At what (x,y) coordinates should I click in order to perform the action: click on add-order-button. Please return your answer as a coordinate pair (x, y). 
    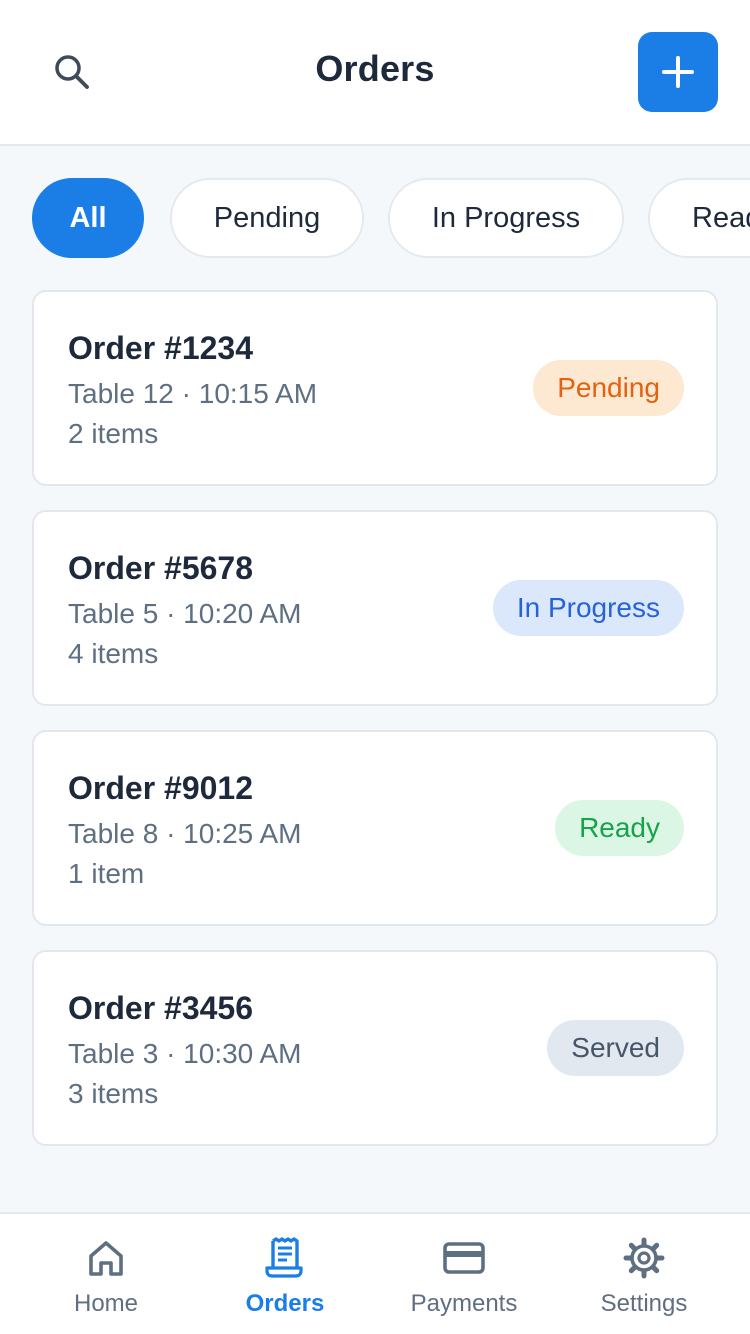
    Looking at the image, I should click on (678, 72).